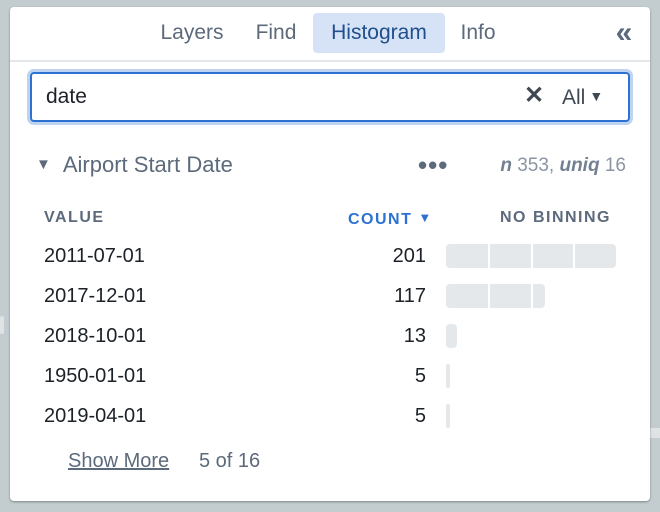 The height and width of the screenshot is (512, 660). What do you see at coordinates (533, 165) in the screenshot?
I see `n-value: 353` at bounding box center [533, 165].